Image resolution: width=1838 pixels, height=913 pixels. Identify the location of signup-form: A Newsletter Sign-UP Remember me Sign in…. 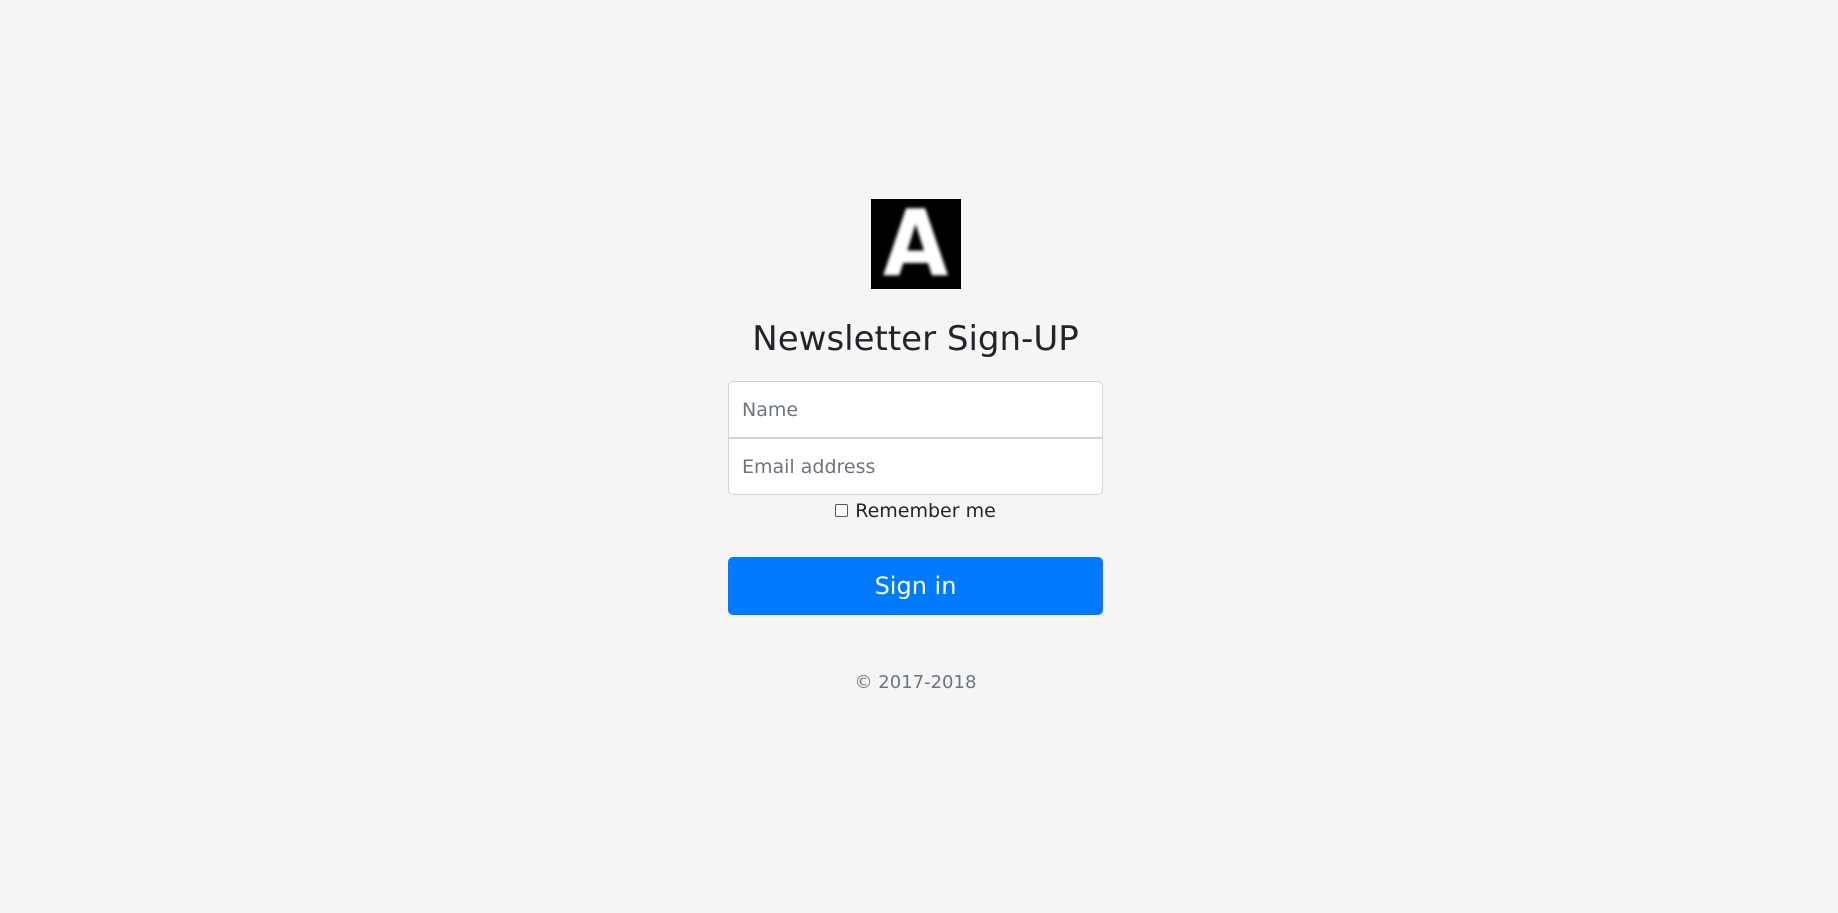
(915, 455).